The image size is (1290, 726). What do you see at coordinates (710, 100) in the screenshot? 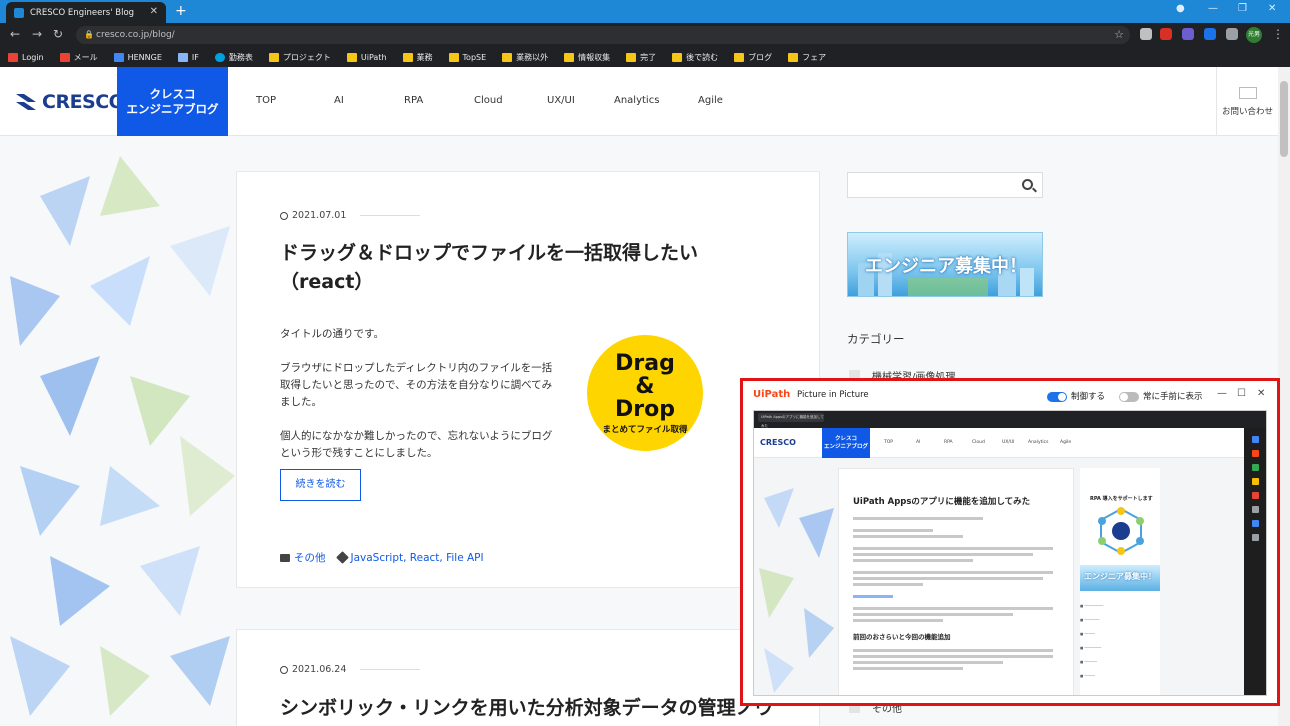
I see `nav-agile: Agile` at bounding box center [710, 100].